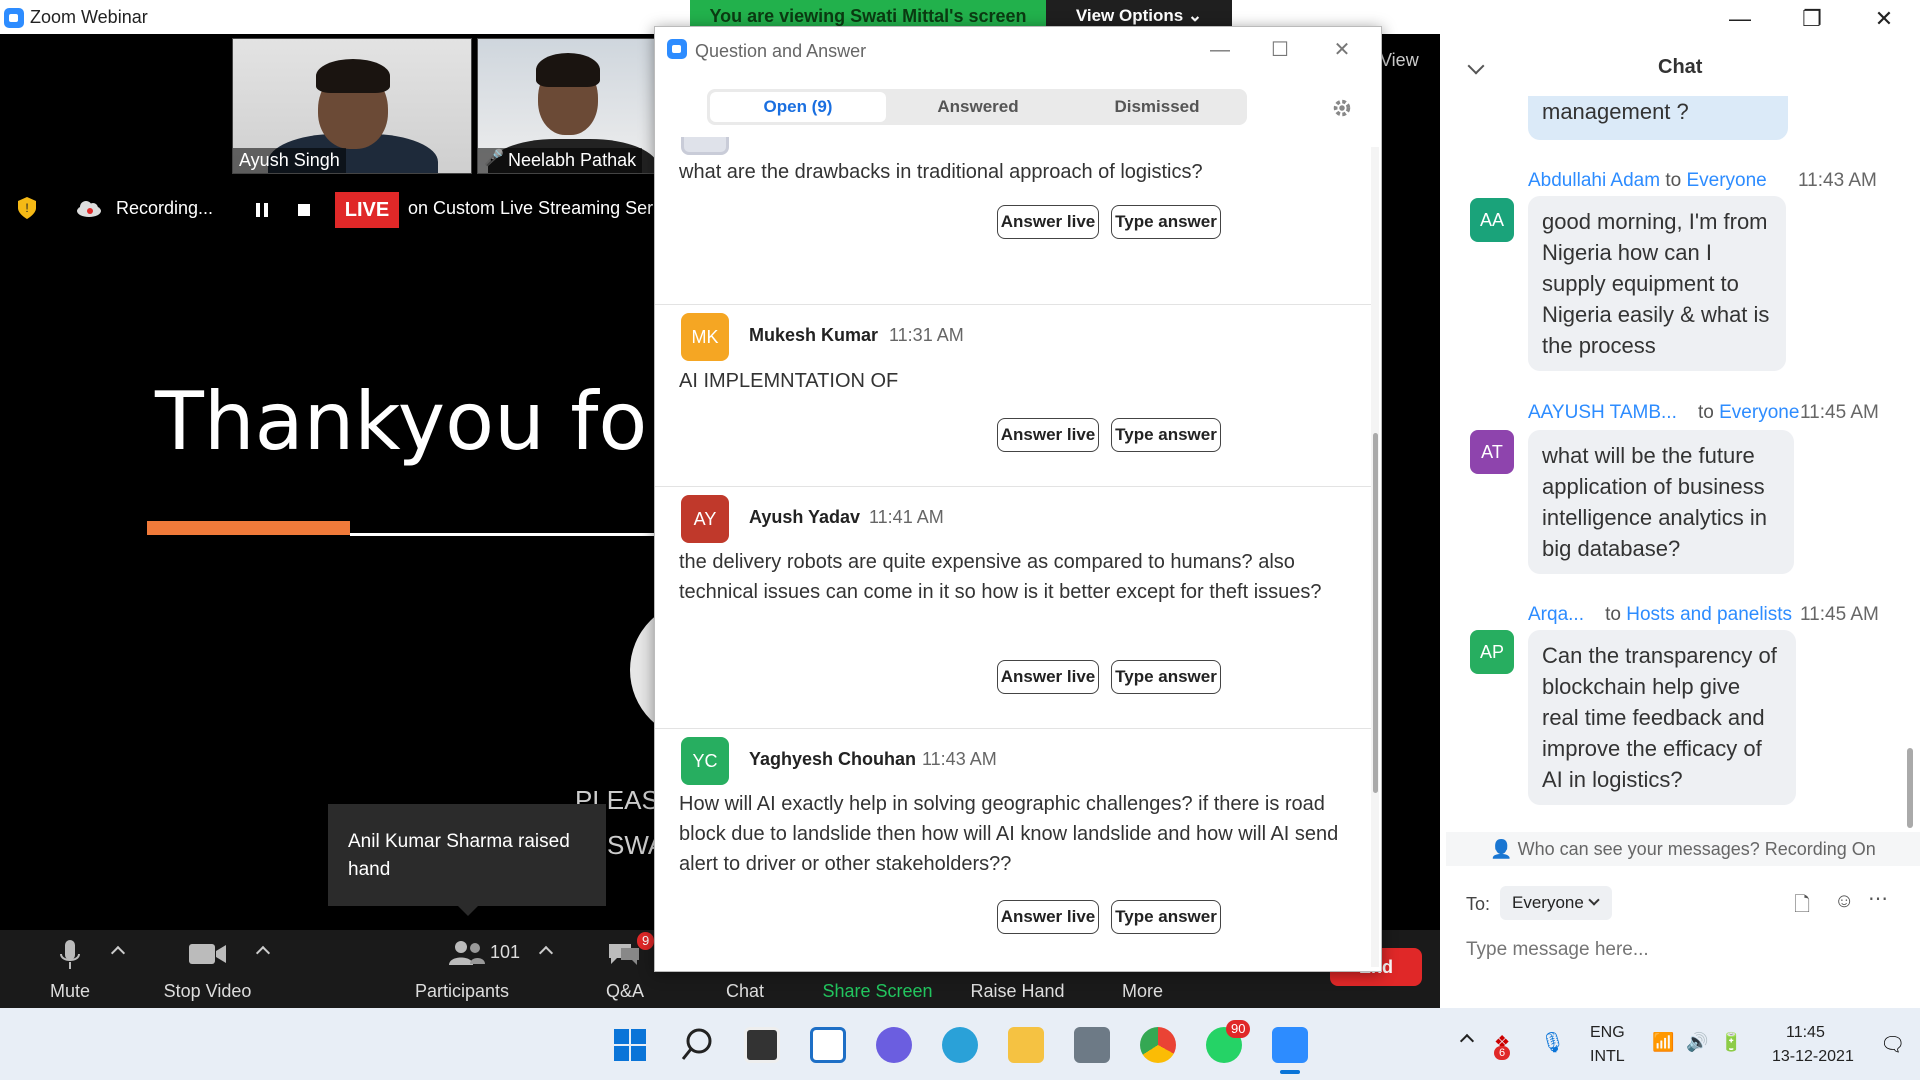  What do you see at coordinates (781, 51) in the screenshot?
I see `qa-window-title: Question and Answer` at bounding box center [781, 51].